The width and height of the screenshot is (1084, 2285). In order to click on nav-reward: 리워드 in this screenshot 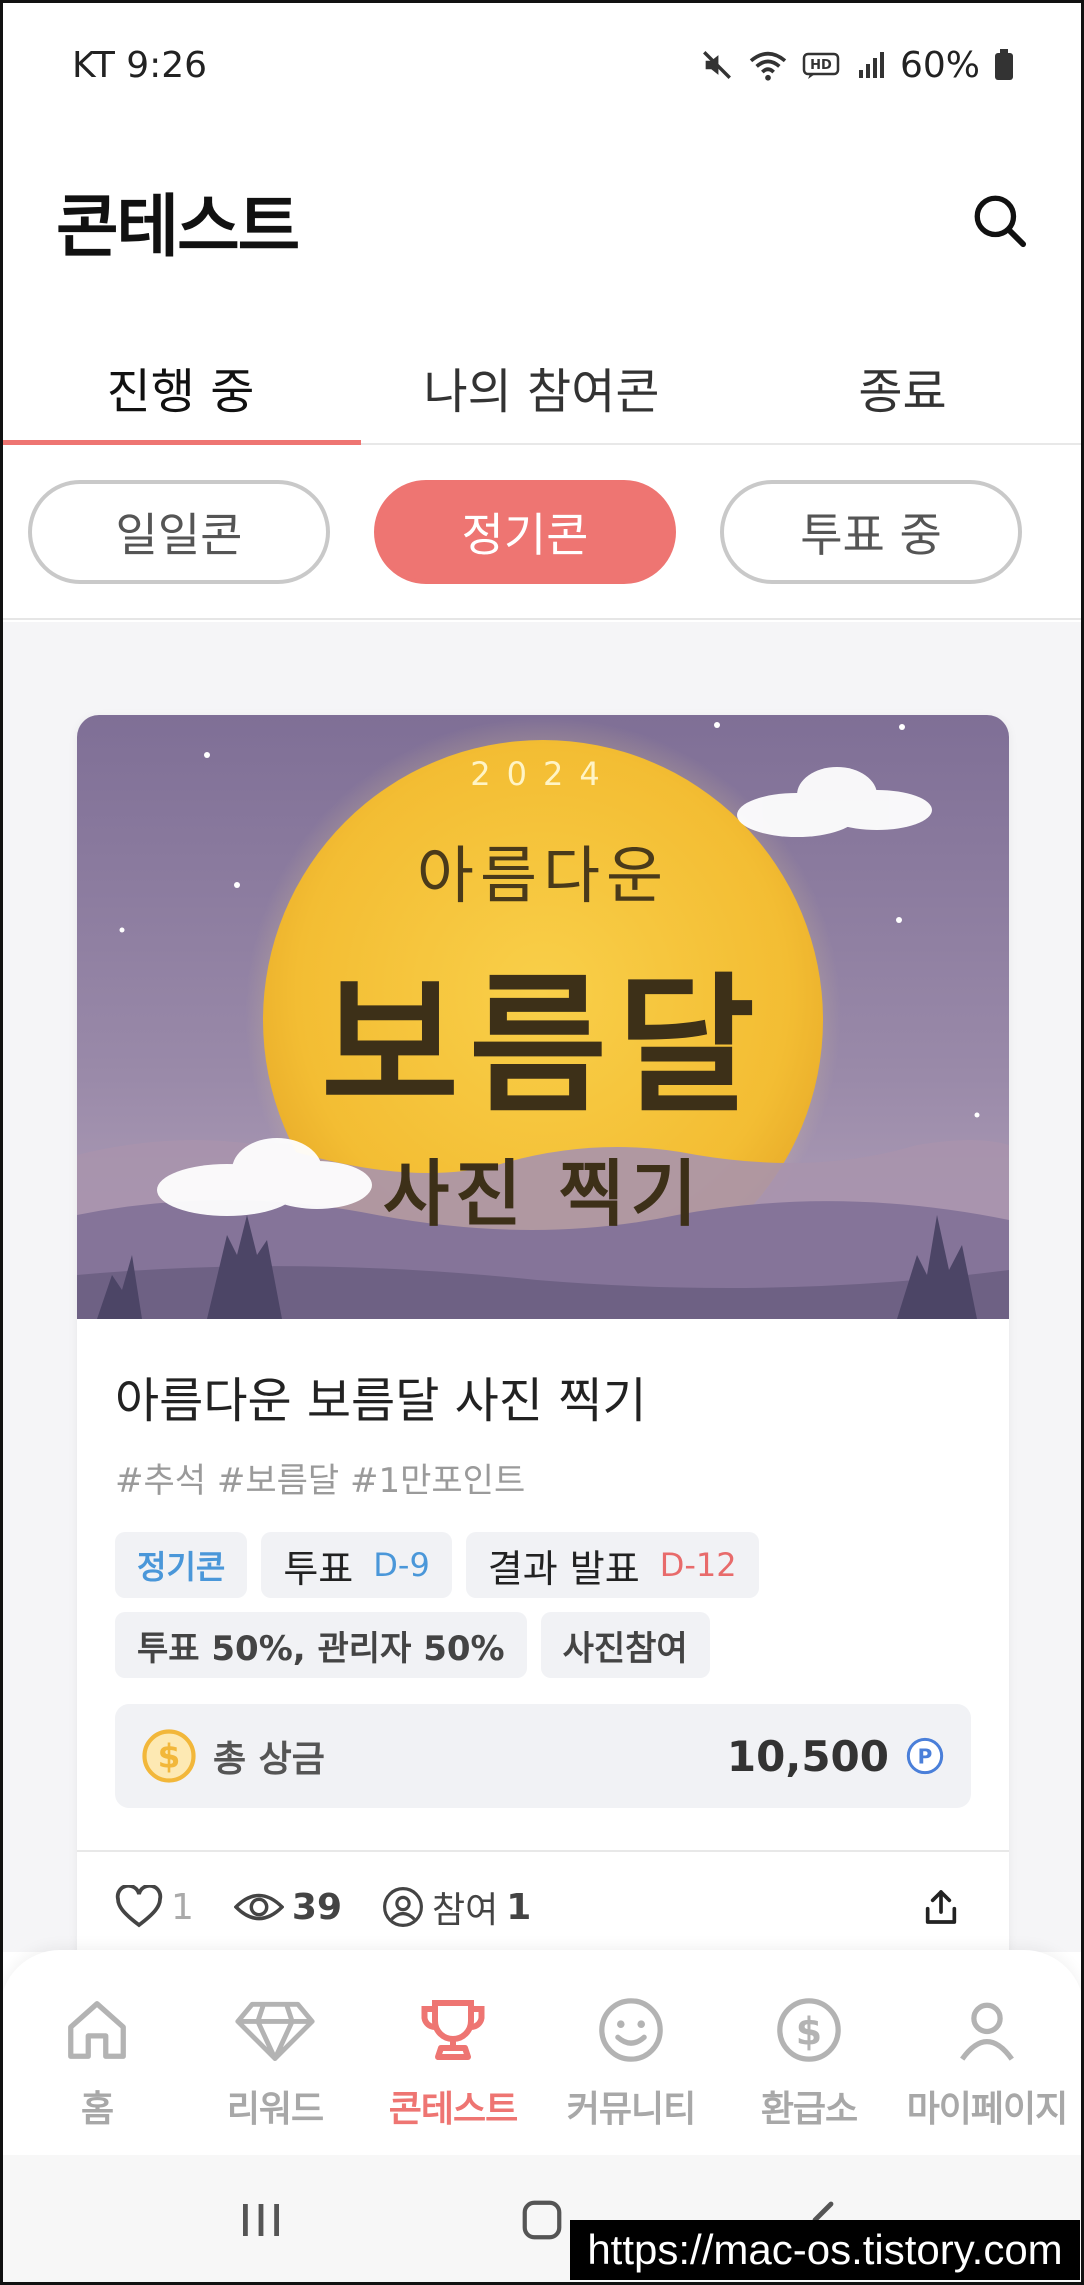, I will do `click(275, 2052)`.